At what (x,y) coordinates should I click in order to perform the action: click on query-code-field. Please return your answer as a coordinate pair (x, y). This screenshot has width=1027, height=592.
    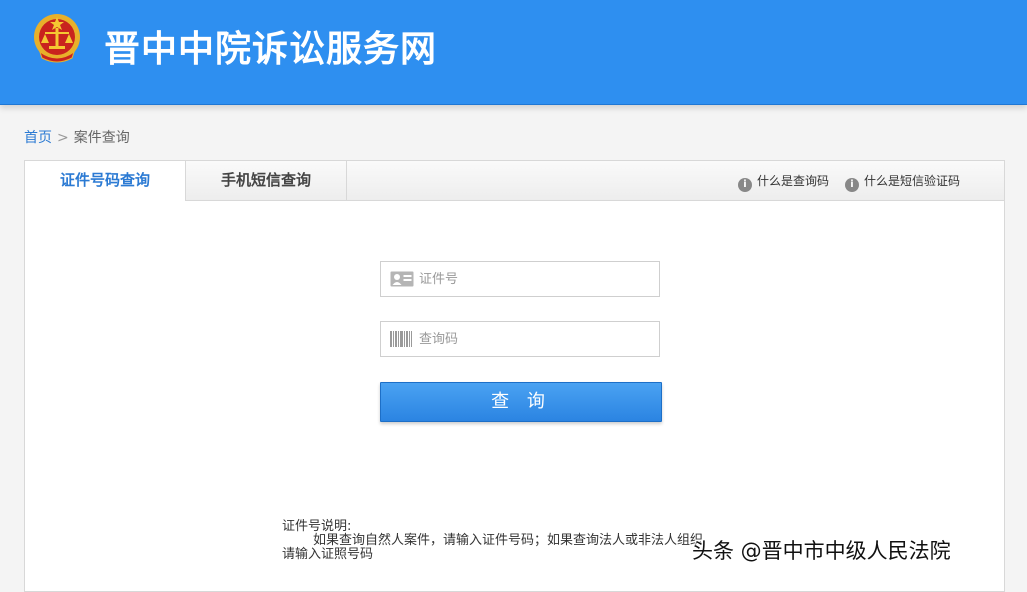
    Looking at the image, I should click on (520, 339).